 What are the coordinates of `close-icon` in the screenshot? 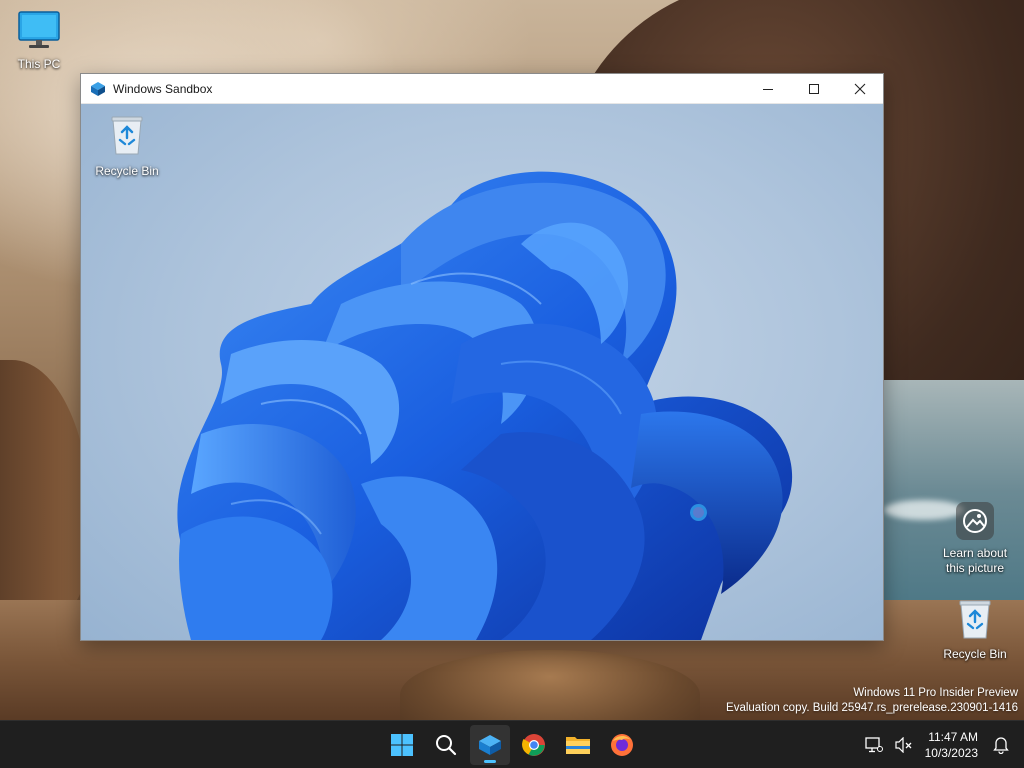 It's located at (860, 88).